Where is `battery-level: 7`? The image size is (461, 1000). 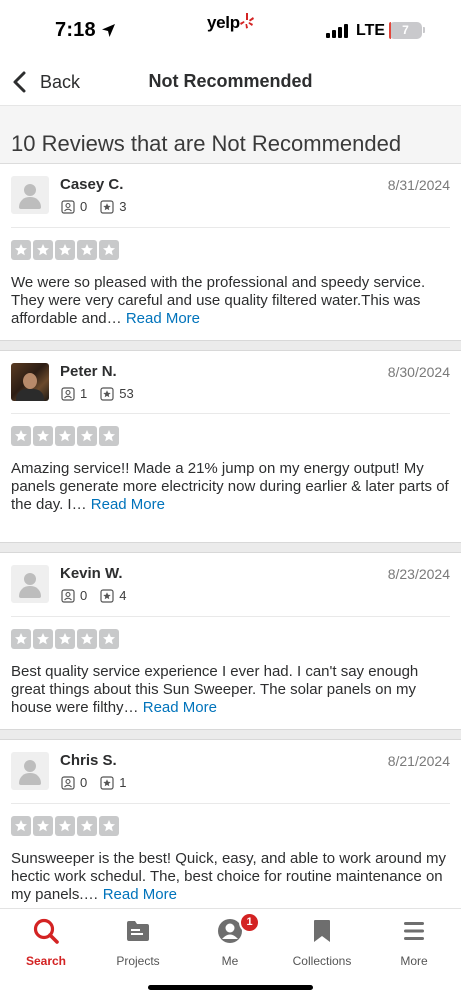
battery-level: 7 is located at coordinates (405, 30).